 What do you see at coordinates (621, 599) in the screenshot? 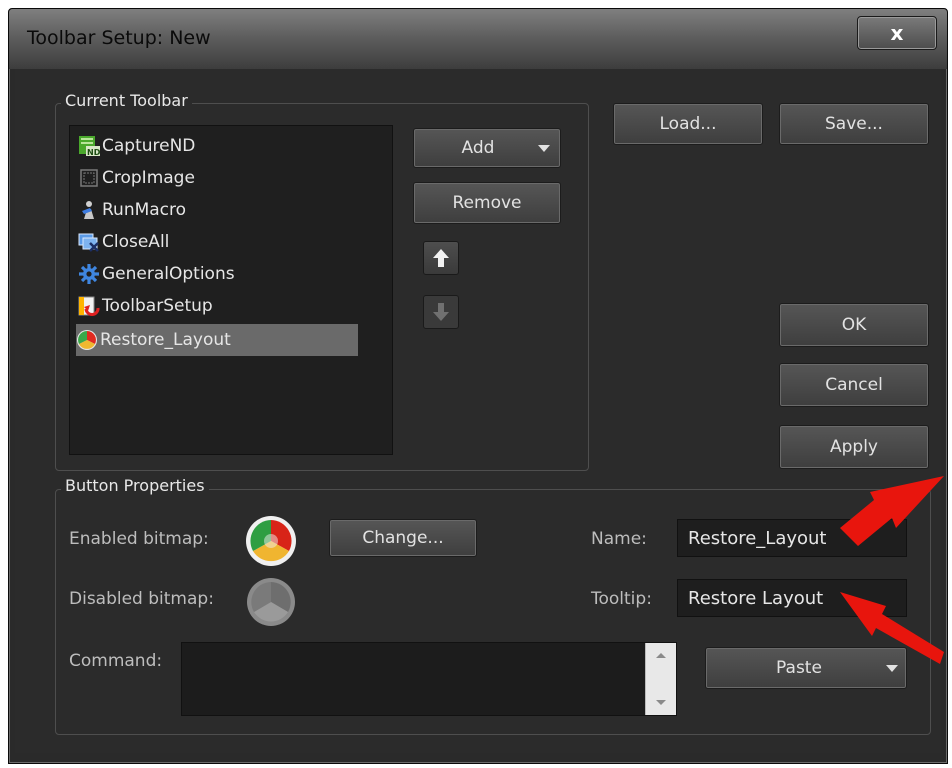
I see `tooltip-label: Tooltip:` at bounding box center [621, 599].